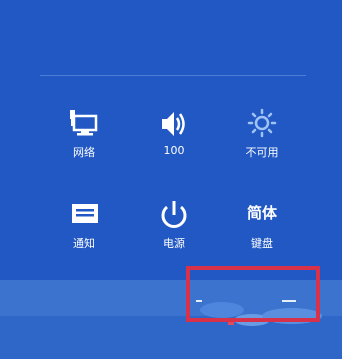 The image size is (342, 359). I want to click on power-label: 电源, so click(174, 243).